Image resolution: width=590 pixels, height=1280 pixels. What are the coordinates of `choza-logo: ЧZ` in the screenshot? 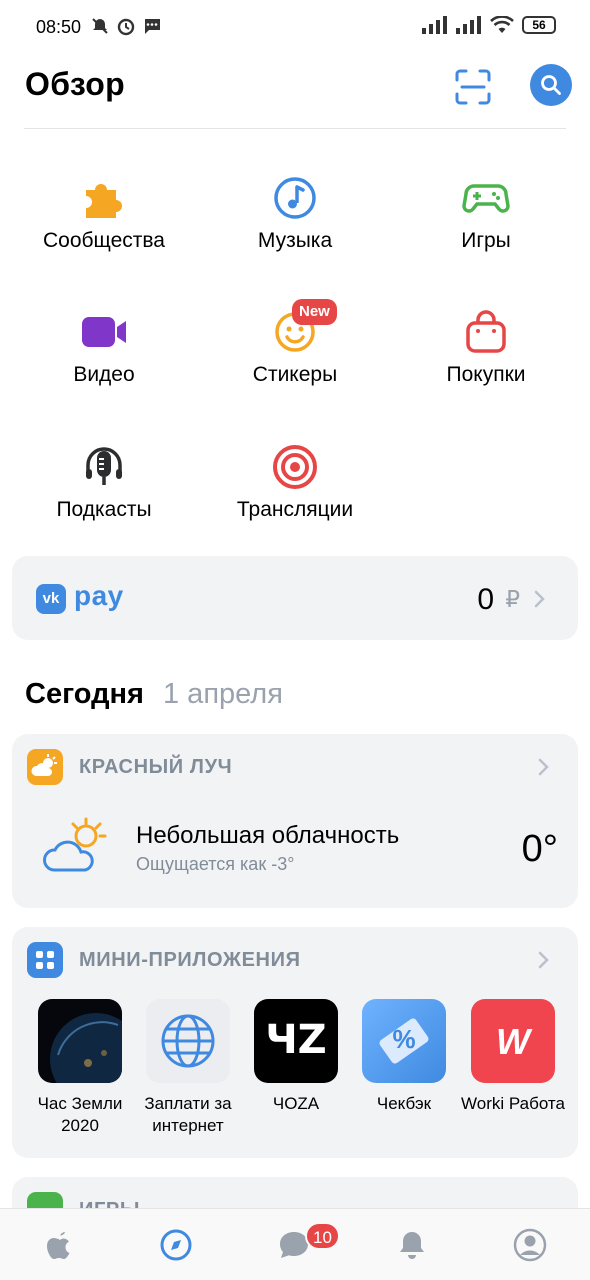 It's located at (296, 1041).